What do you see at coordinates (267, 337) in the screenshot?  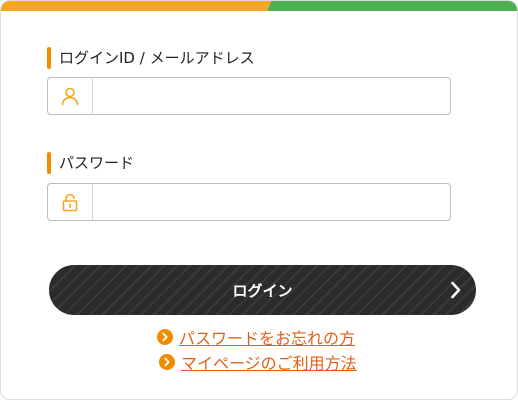 I see `forgot-password-link-text: パスワードをお忘れの方` at bounding box center [267, 337].